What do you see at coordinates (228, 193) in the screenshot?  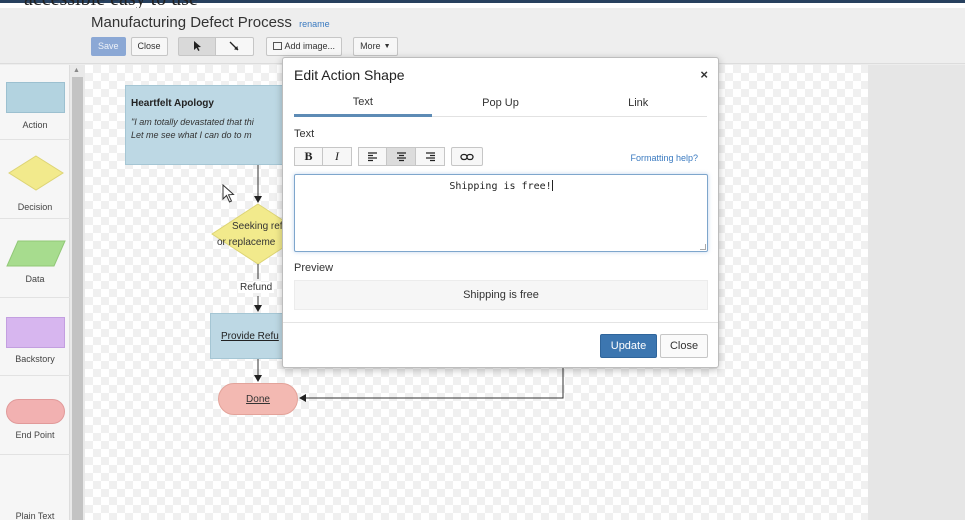 I see `mouse-cursor-icon` at bounding box center [228, 193].